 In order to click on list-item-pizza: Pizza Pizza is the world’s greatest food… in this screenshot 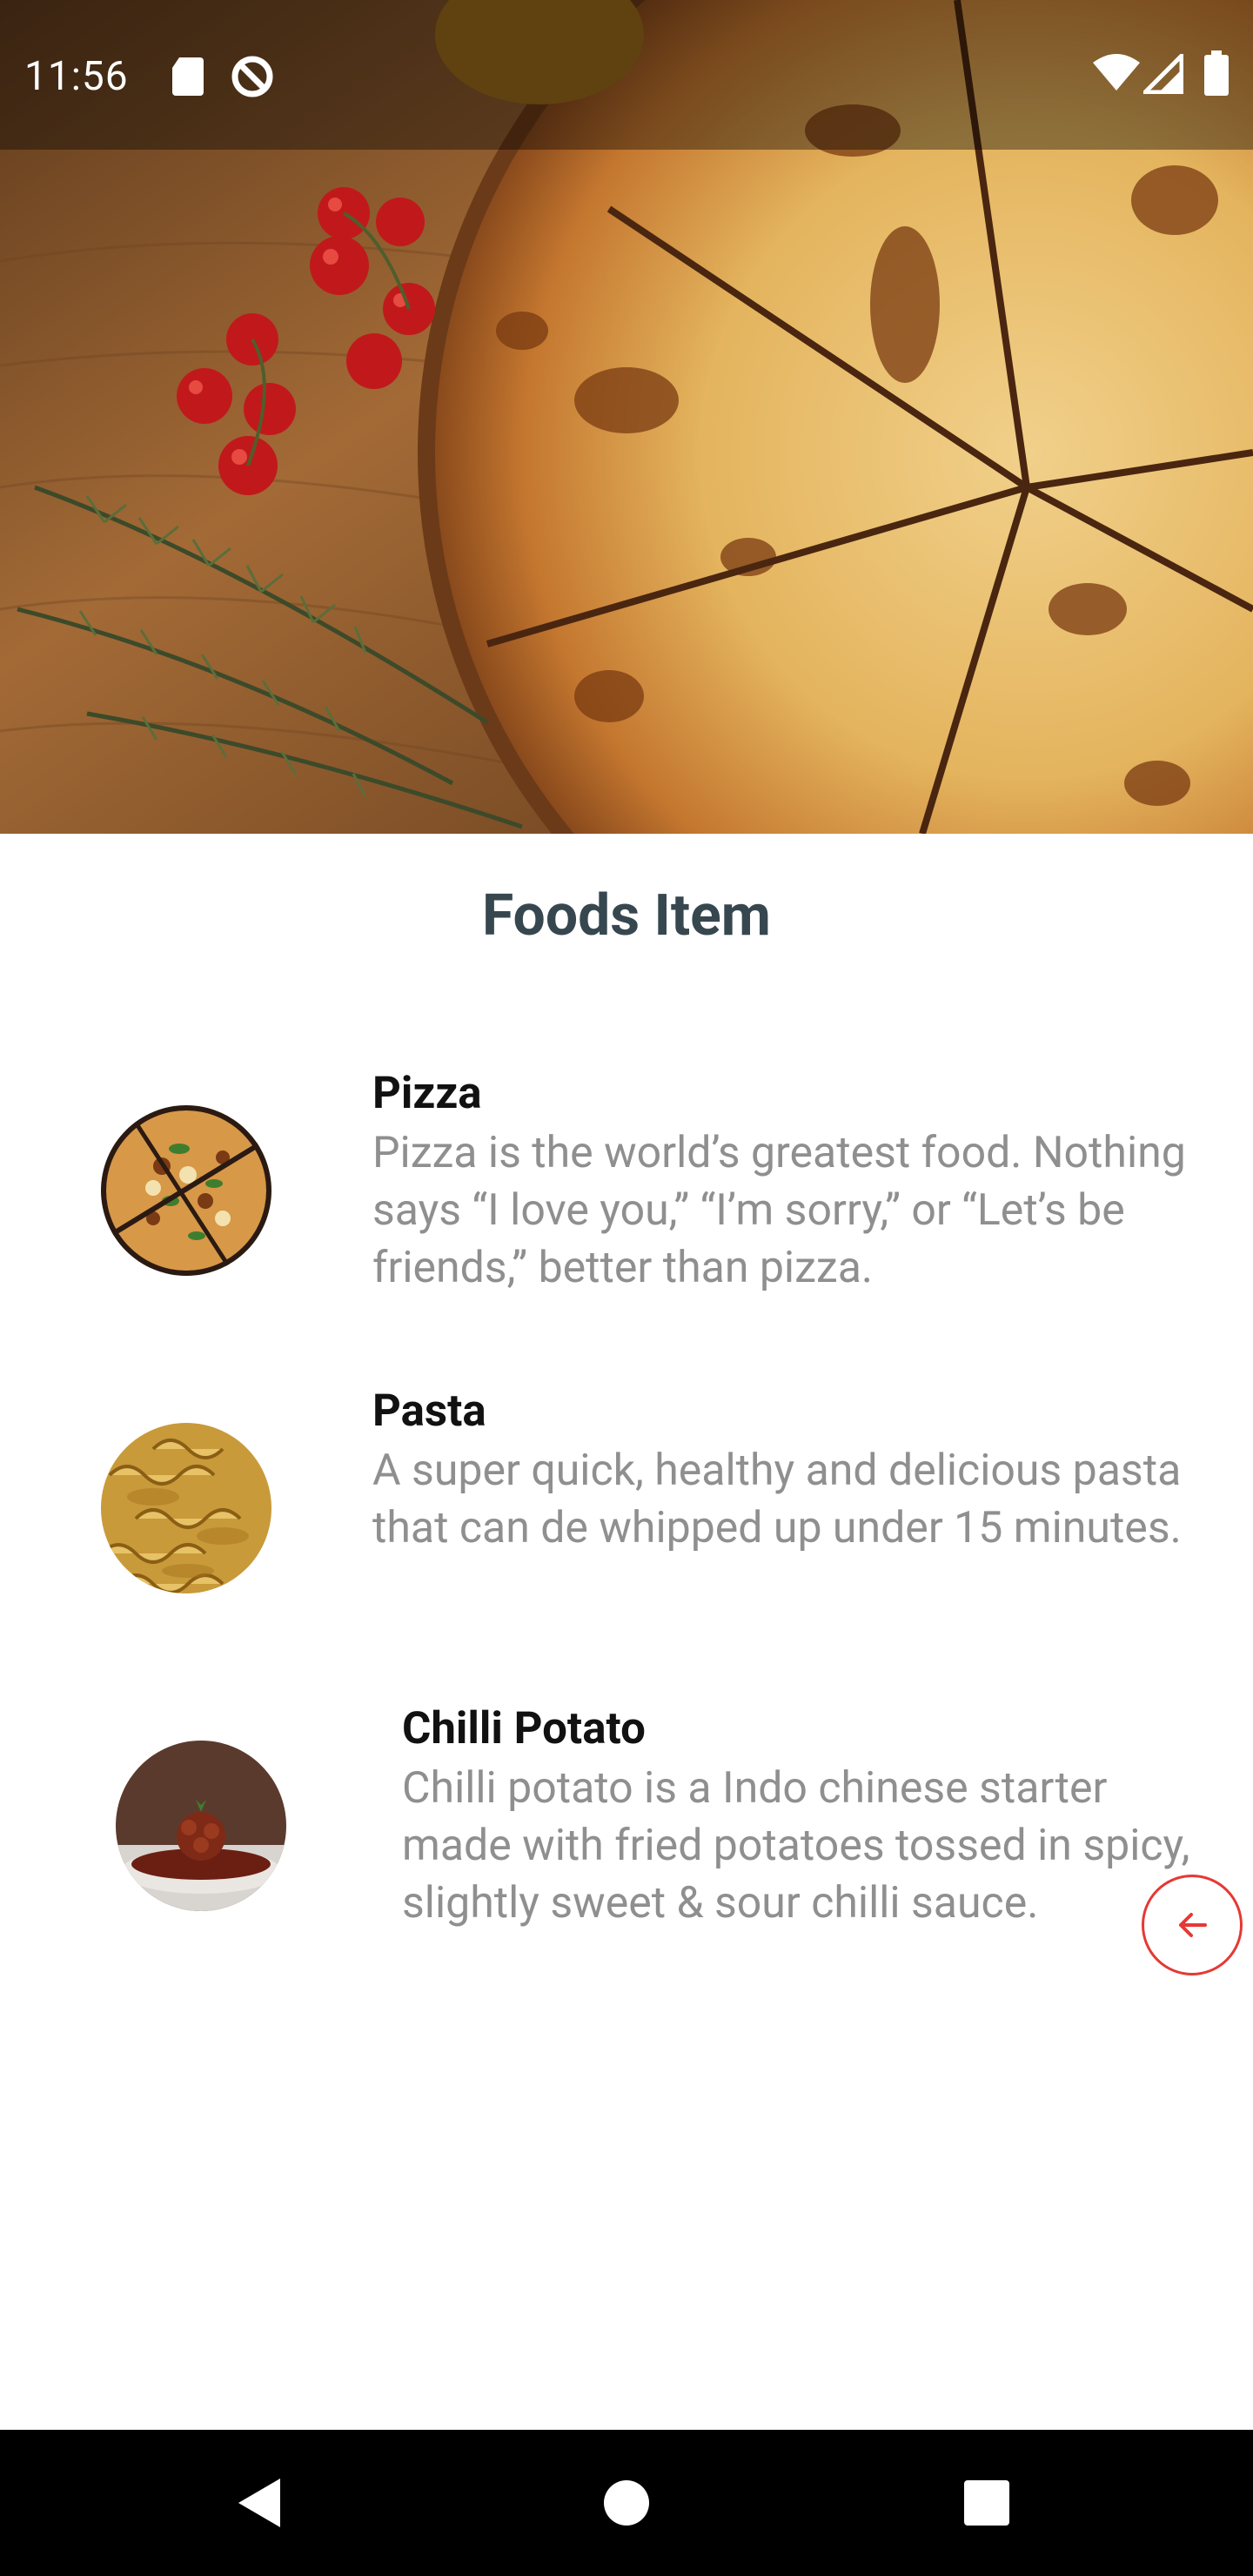, I will do `click(626, 1192)`.